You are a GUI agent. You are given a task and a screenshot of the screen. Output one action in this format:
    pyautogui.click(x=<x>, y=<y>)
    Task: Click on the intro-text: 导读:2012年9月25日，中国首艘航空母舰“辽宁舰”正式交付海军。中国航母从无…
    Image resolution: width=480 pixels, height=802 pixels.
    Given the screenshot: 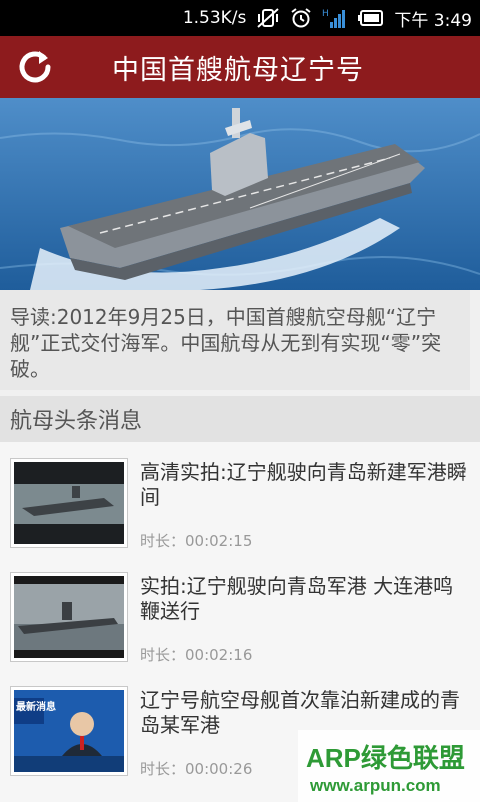 What is the action you would take?
    pyautogui.click(x=235, y=340)
    